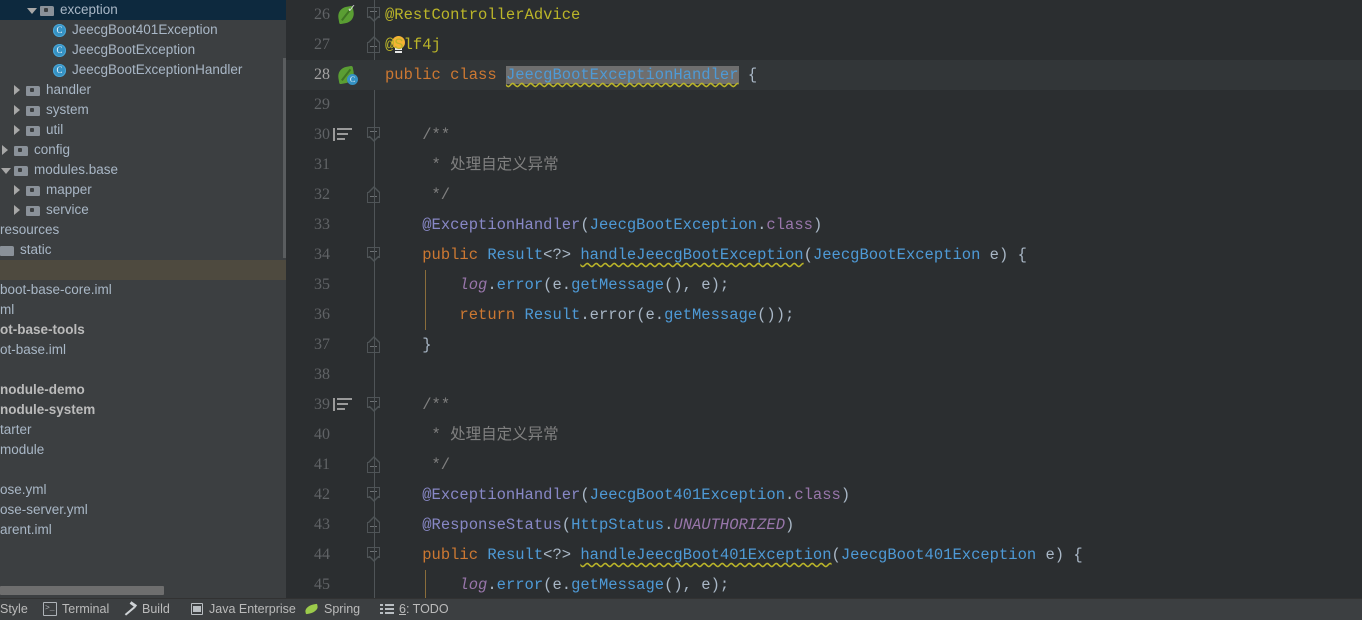 The height and width of the screenshot is (620, 1362). I want to click on tree-item-config: config, so click(143, 150).